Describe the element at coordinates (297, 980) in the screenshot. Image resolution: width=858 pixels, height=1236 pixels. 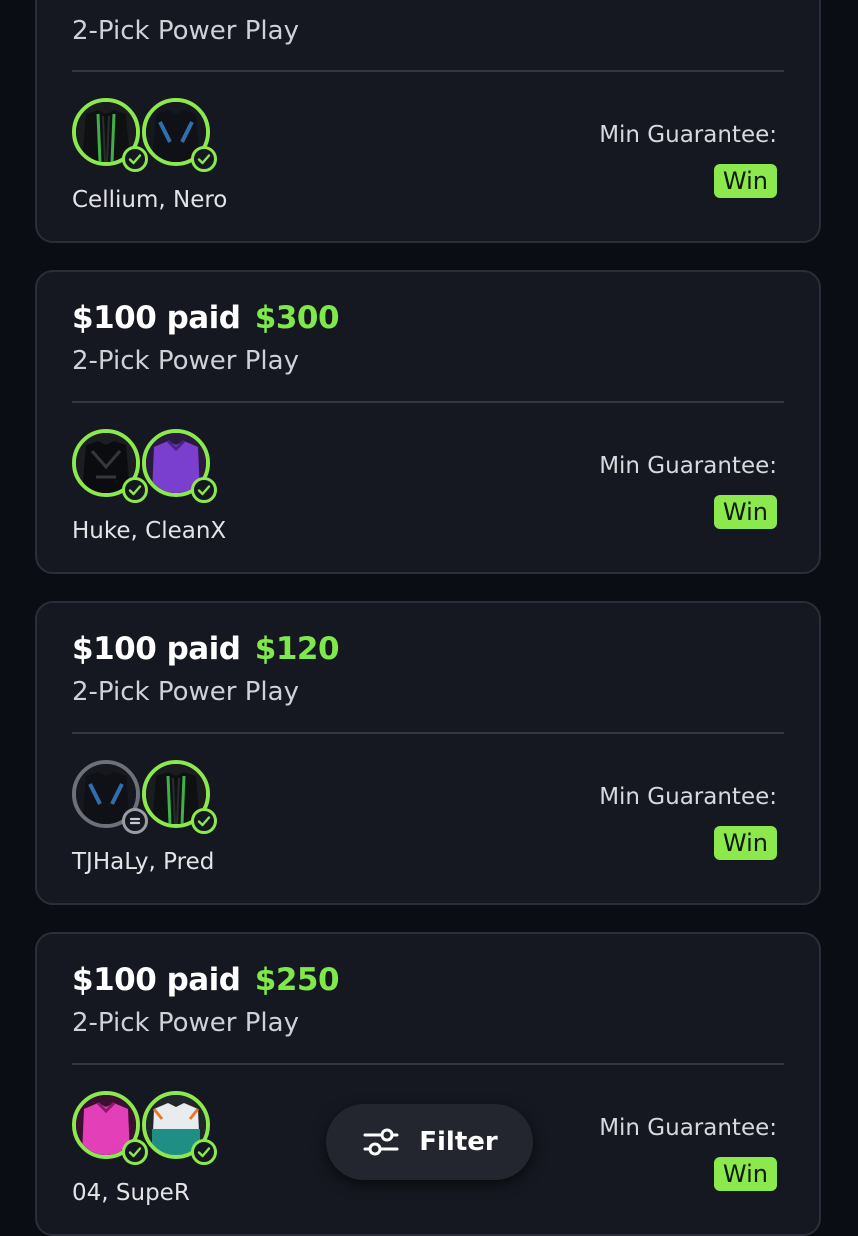
I see `payout-amount: $250` at that location.